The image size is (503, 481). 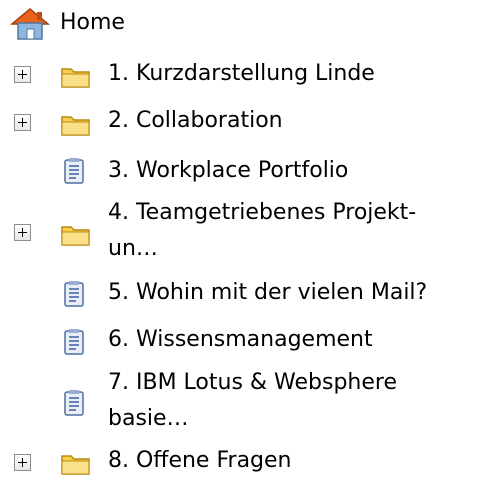 What do you see at coordinates (228, 170) in the screenshot?
I see `tree-node-label: 3. Workplace Portfolio` at bounding box center [228, 170].